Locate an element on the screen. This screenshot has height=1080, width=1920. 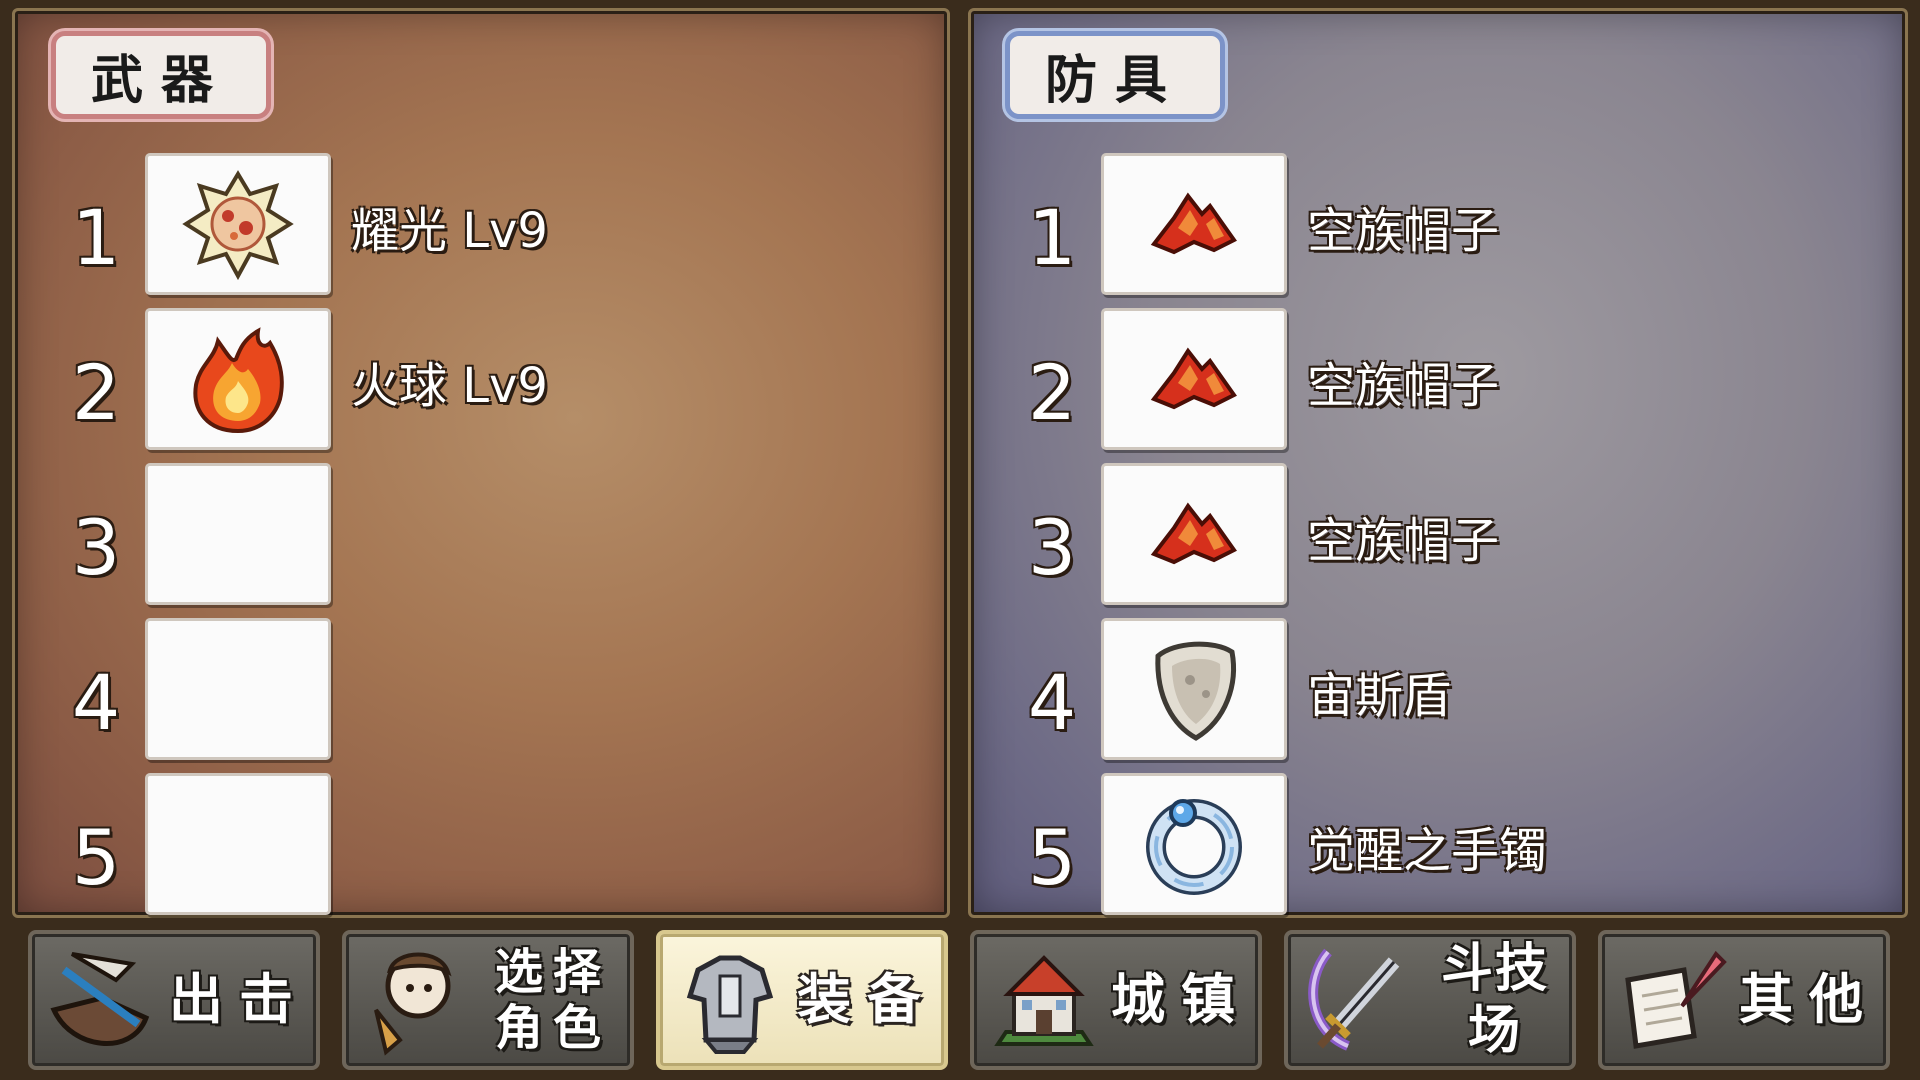
armor-slot-row-1: 1 空族帽子 is located at coordinates (1438, 228).